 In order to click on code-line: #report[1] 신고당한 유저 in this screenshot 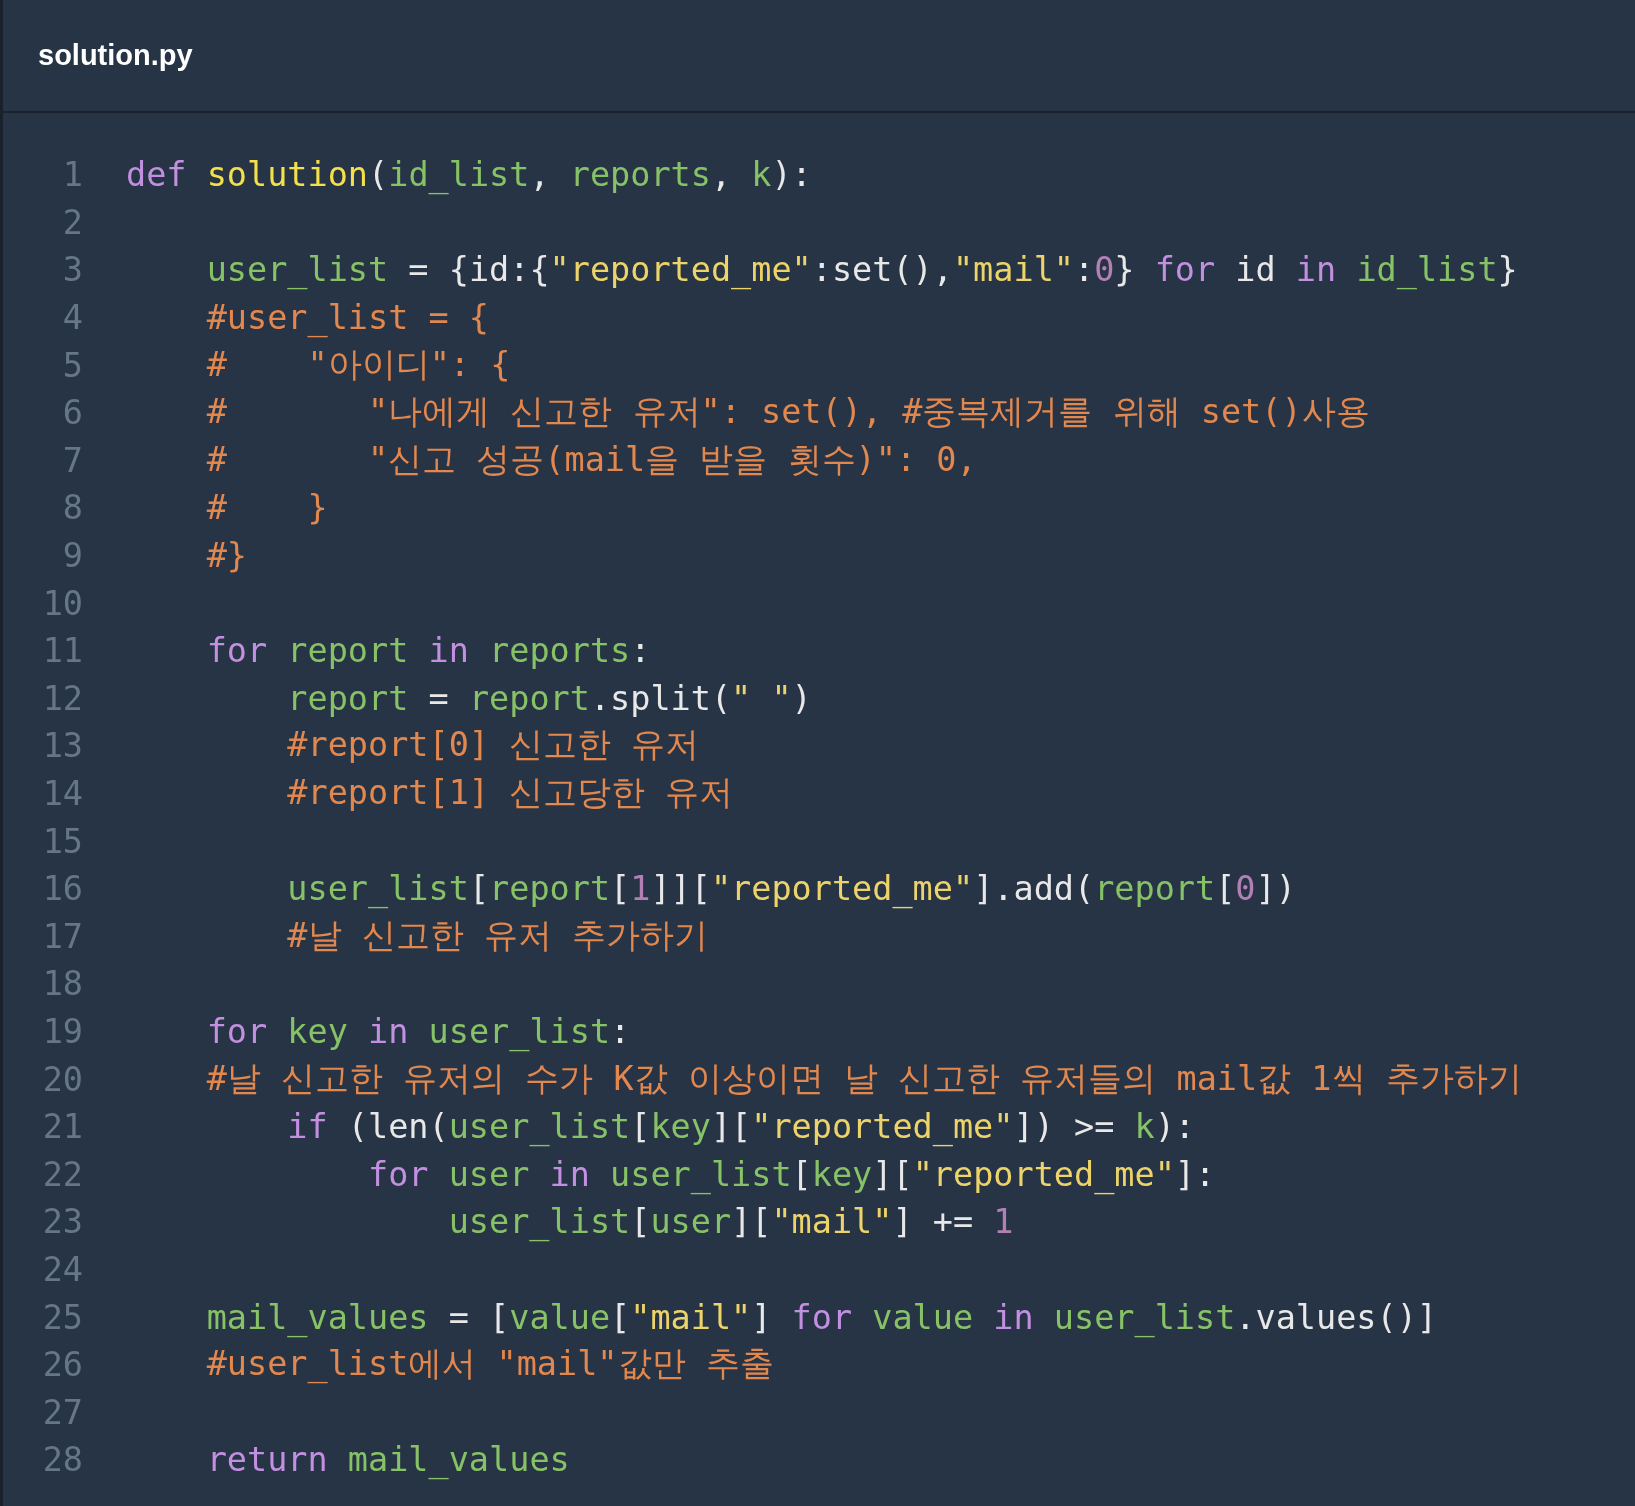, I will do `click(510, 793)`.